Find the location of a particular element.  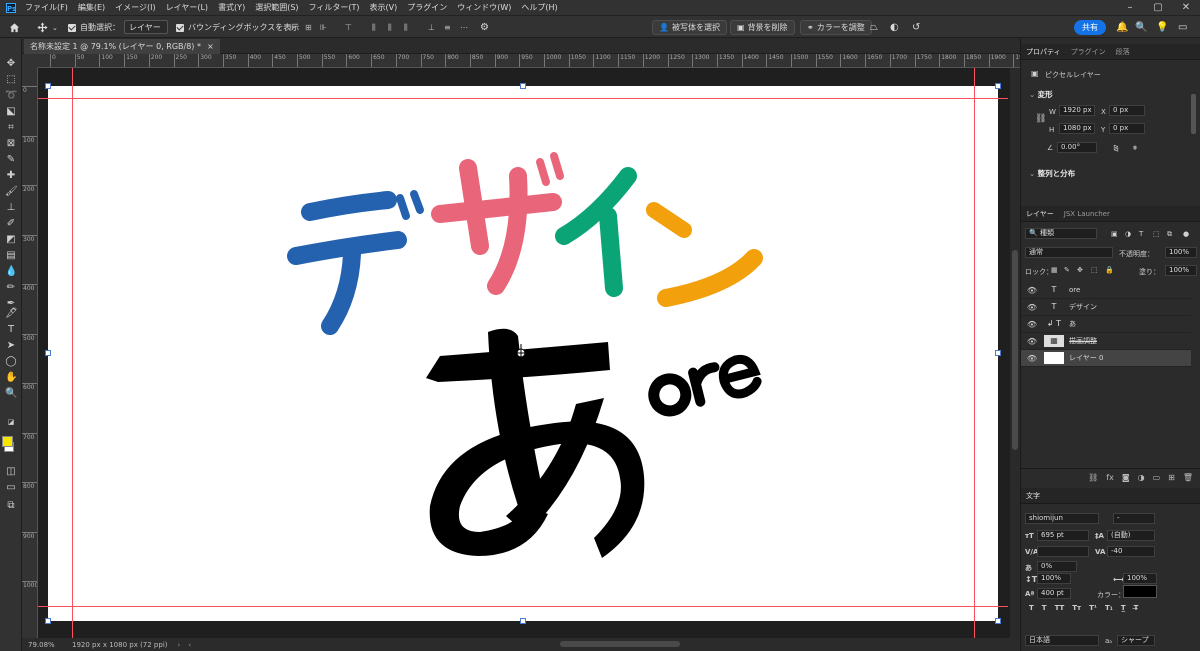

minimize-icon: – is located at coordinates (1130, 7).